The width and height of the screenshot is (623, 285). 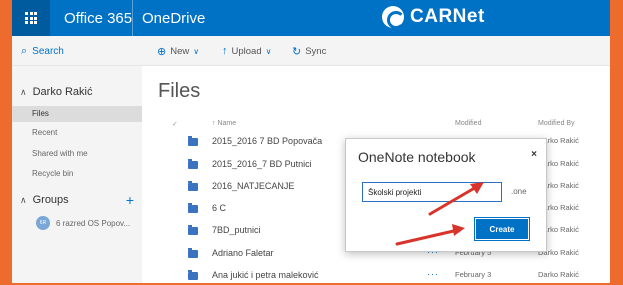 What do you see at coordinates (473, 274) in the screenshot?
I see `file-modified: February 3` at bounding box center [473, 274].